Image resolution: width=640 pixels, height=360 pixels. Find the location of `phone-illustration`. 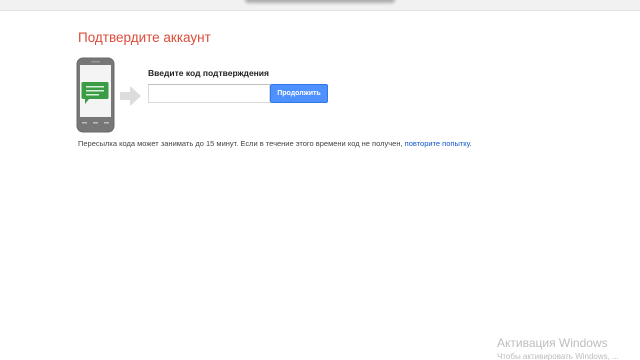

phone-illustration is located at coordinates (108, 95).